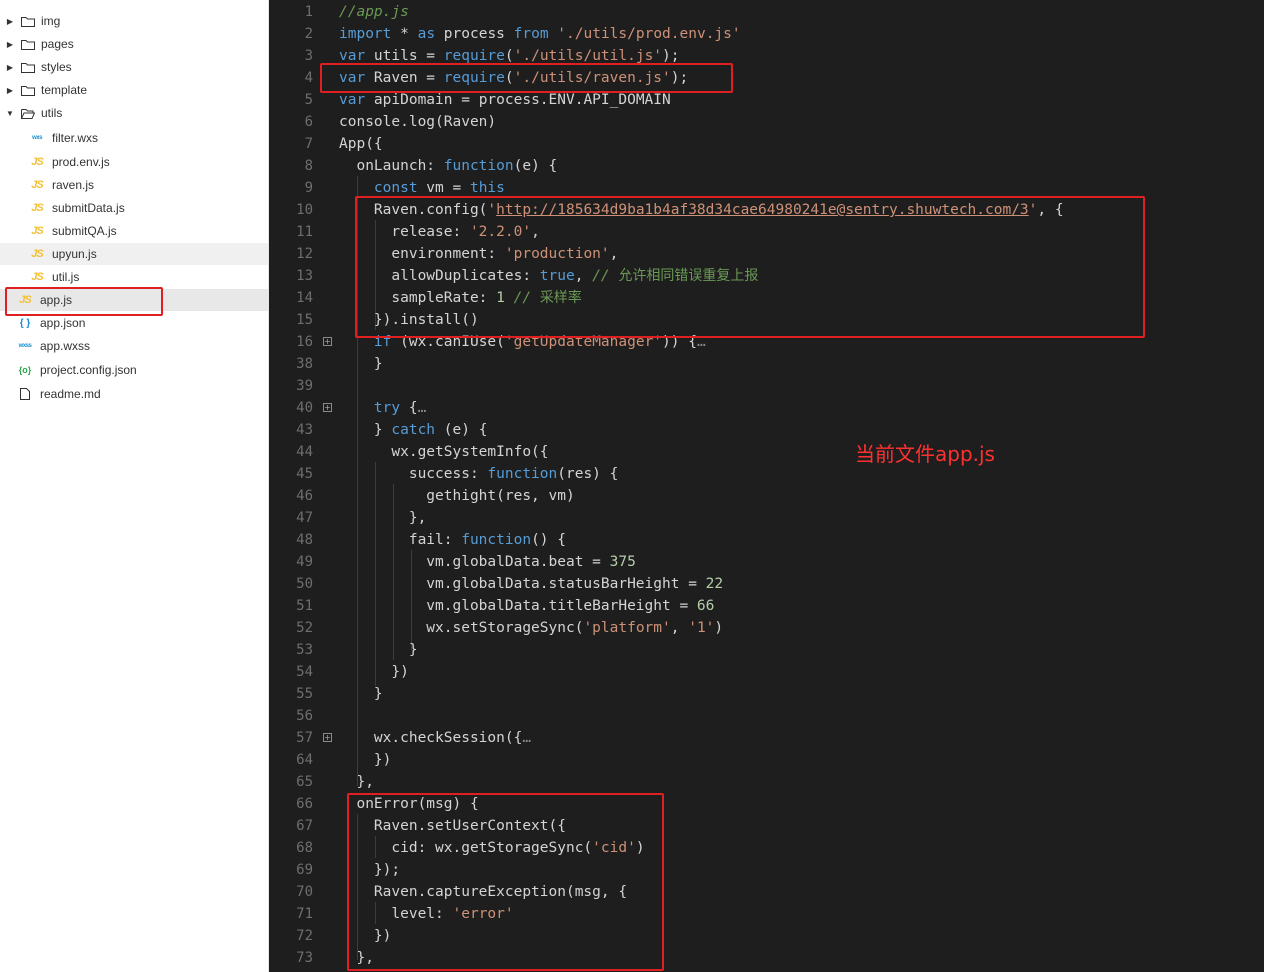 This screenshot has width=1264, height=972. What do you see at coordinates (75, 138) in the screenshot?
I see `file-label: filter.wxs` at bounding box center [75, 138].